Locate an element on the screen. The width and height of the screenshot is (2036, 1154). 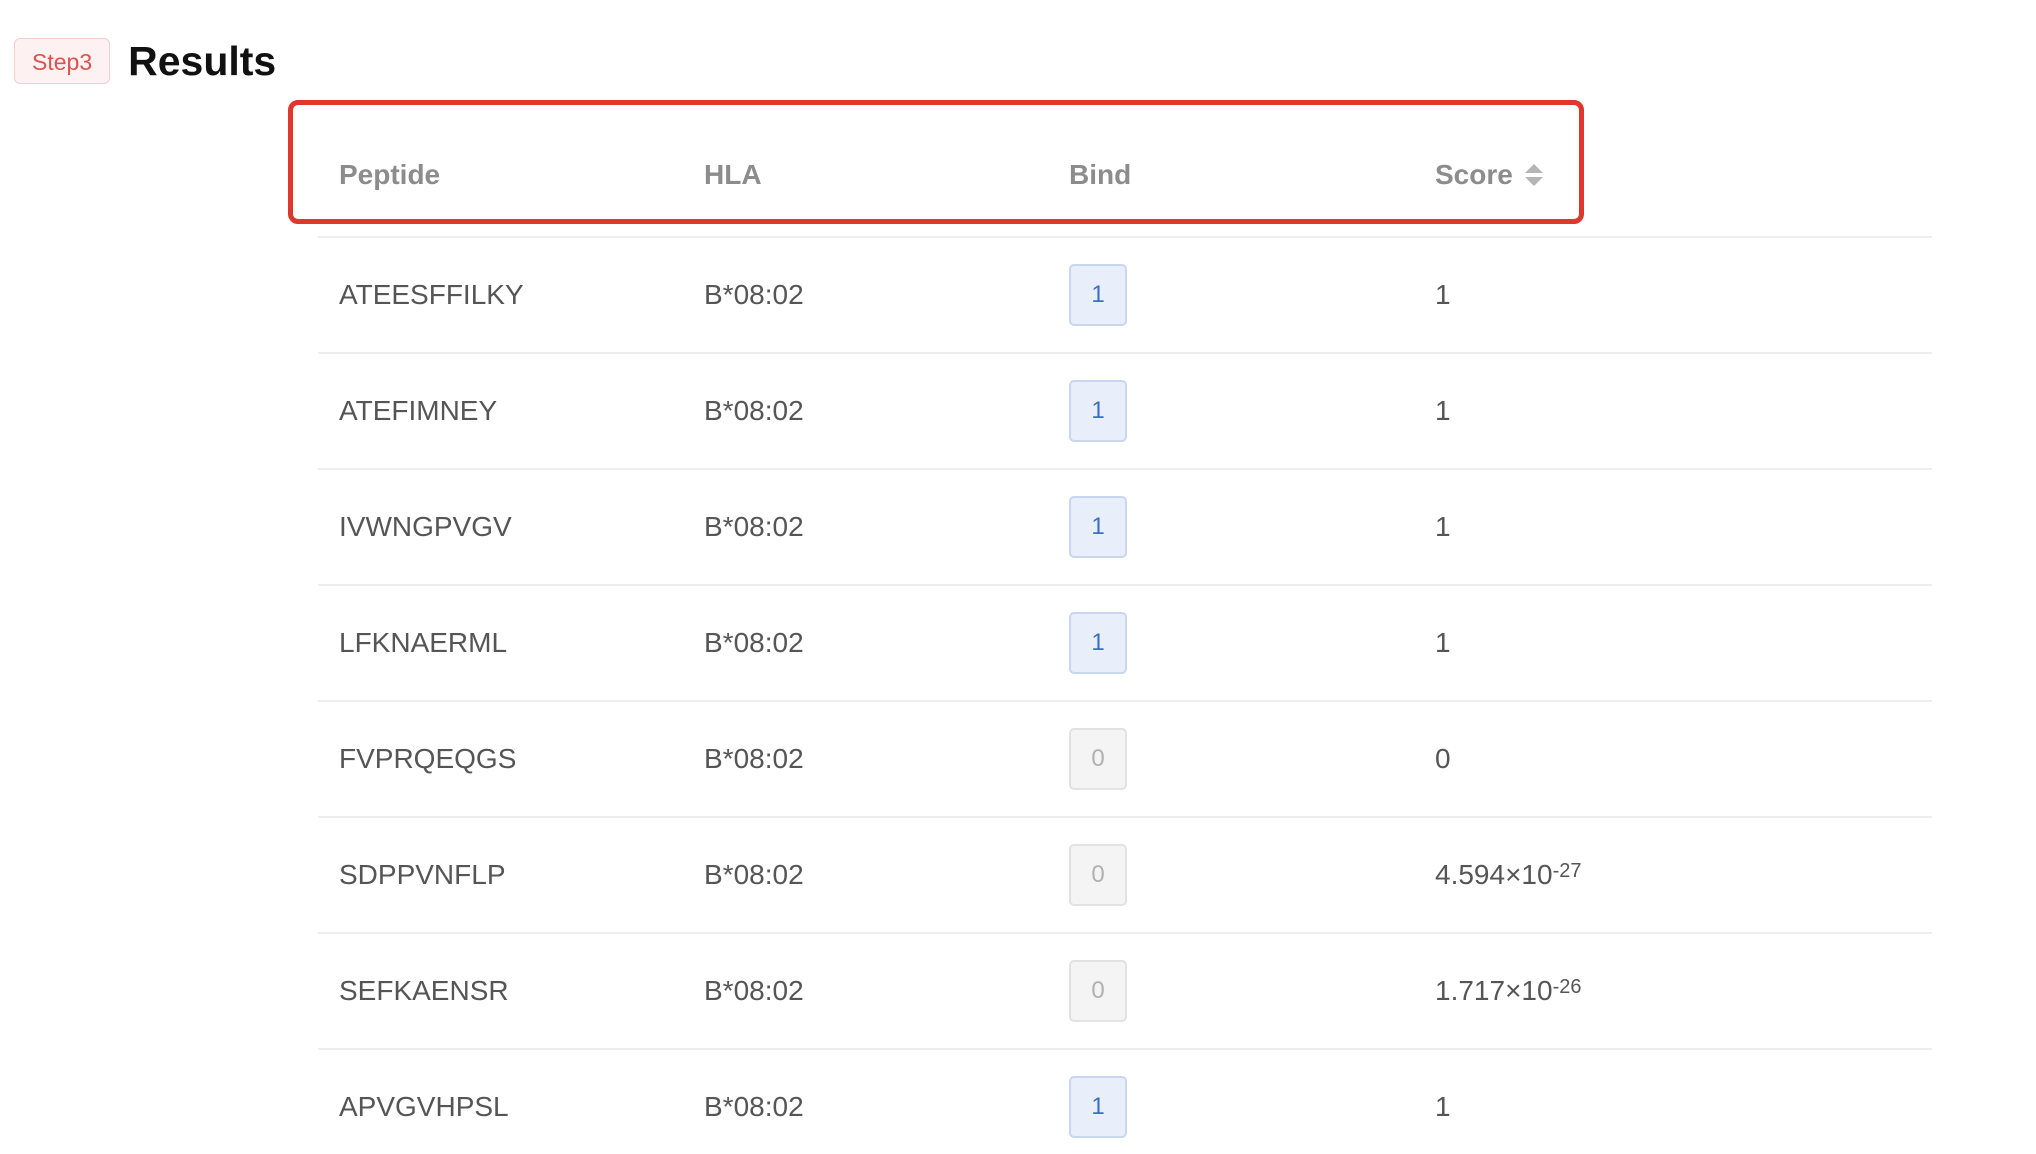
cell-peptide: IVWNGPVGV is located at coordinates (425, 526).